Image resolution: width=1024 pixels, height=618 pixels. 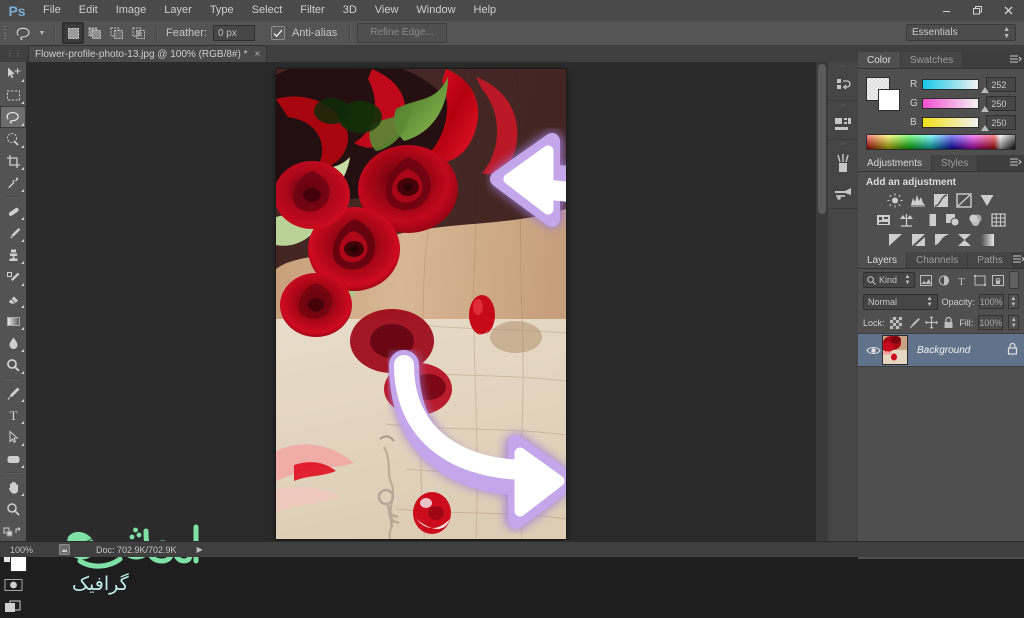 I want to click on blend-mode-select: Normal ▲ ▼, so click(x=900, y=301).